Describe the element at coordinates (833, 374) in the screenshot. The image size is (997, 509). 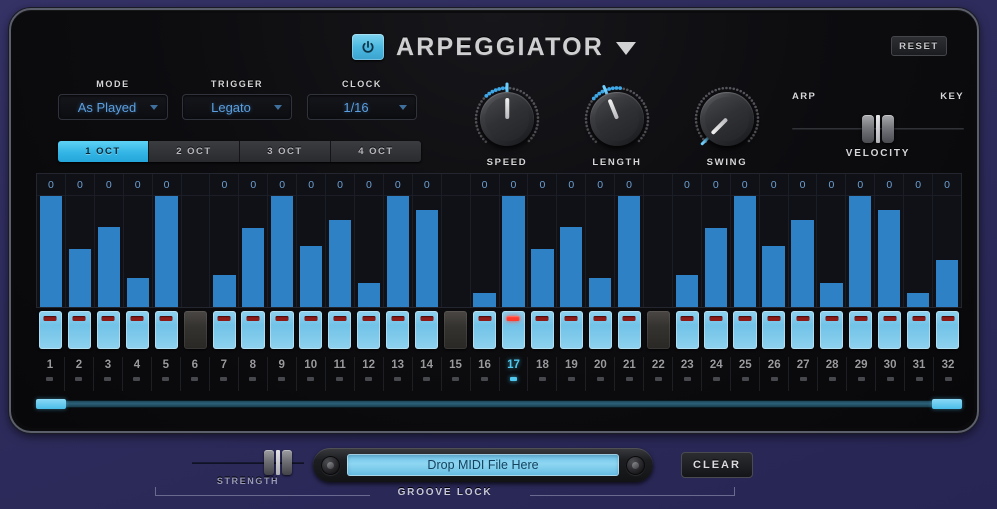
I see `step-number-cell: 28` at that location.